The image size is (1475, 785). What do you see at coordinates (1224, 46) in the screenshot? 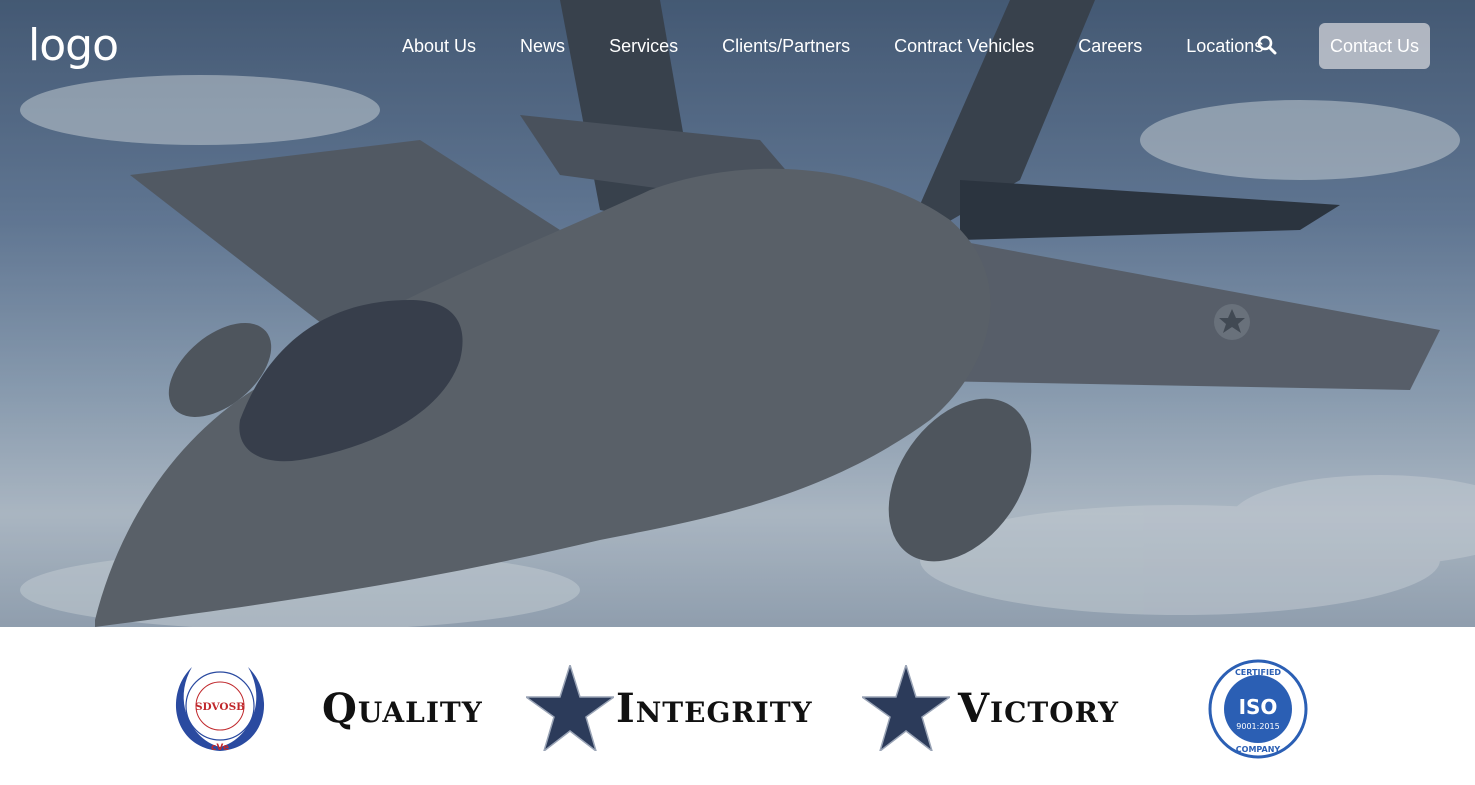
I see `nav-locations: Locations` at bounding box center [1224, 46].